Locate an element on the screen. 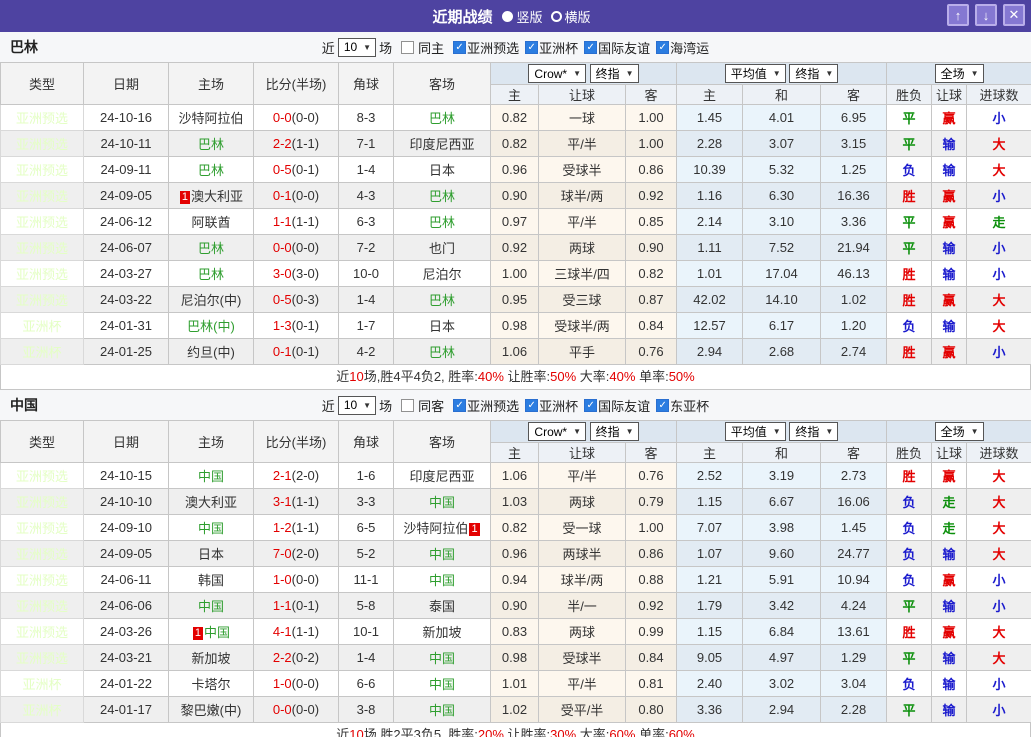 This screenshot has width=1031, height=737. euro-away-odds: 16.36 is located at coordinates (854, 195).